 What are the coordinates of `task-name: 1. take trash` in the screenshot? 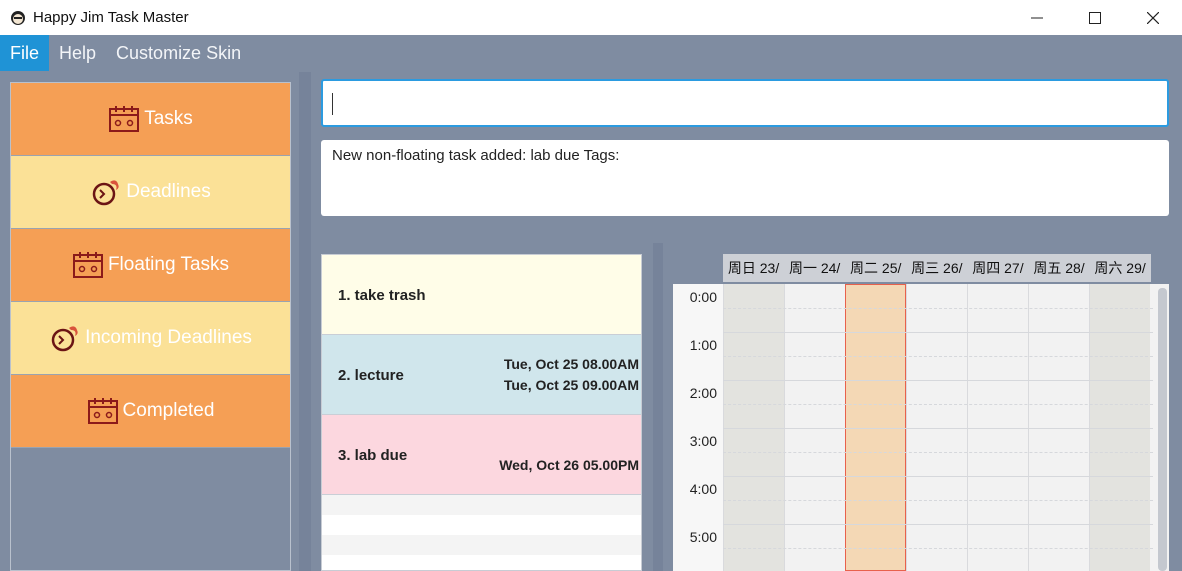 It's located at (382, 295).